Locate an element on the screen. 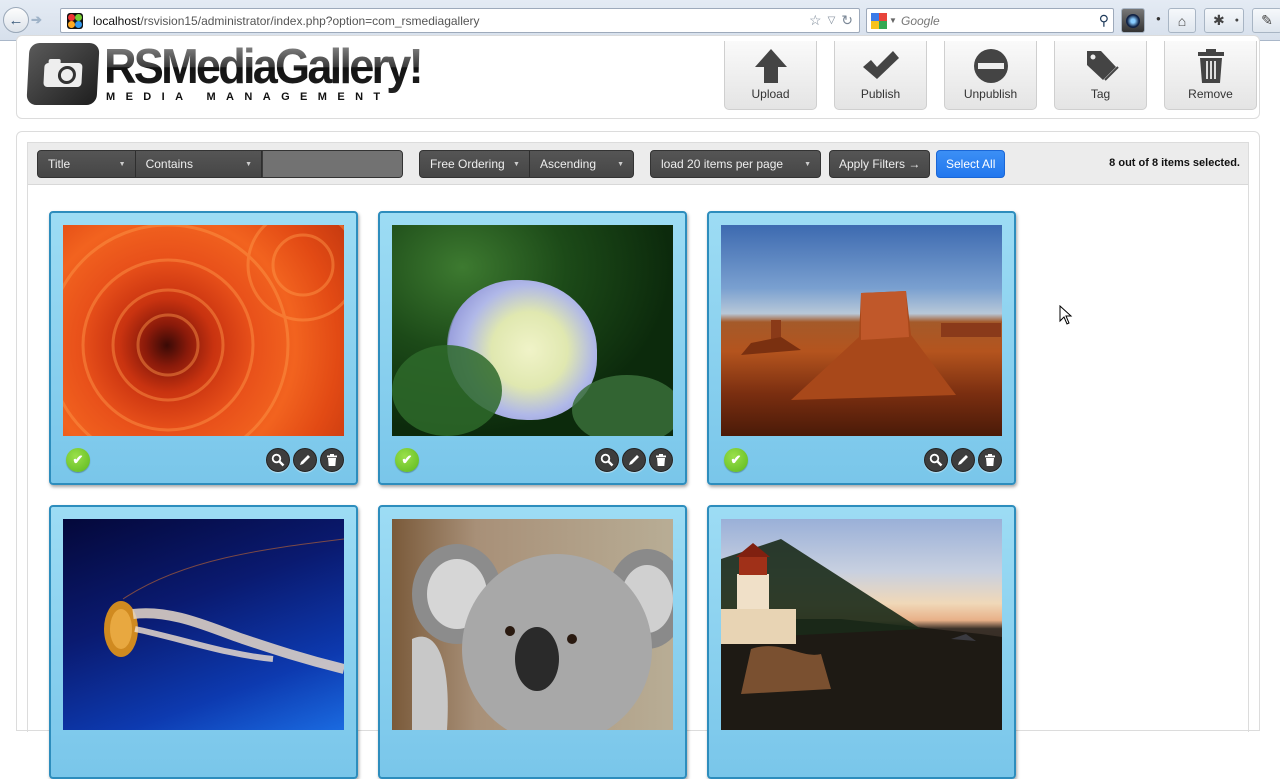  upload-label: Upload is located at coordinates (770, 94).